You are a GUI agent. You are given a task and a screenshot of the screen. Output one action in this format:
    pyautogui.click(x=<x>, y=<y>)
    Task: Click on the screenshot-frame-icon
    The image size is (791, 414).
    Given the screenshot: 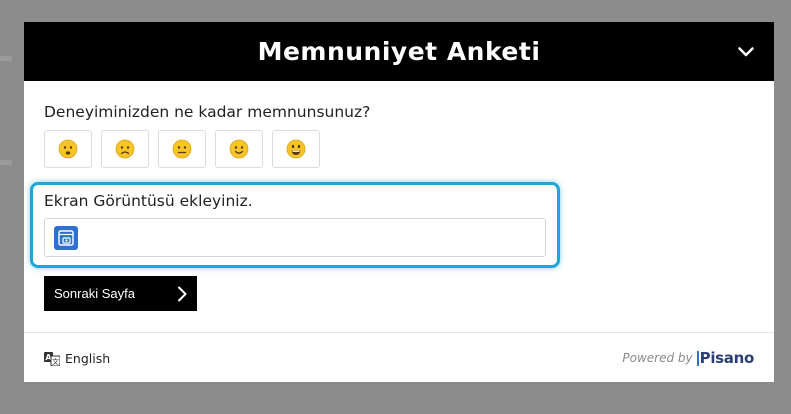 What is the action you would take?
    pyautogui.click(x=66, y=238)
    